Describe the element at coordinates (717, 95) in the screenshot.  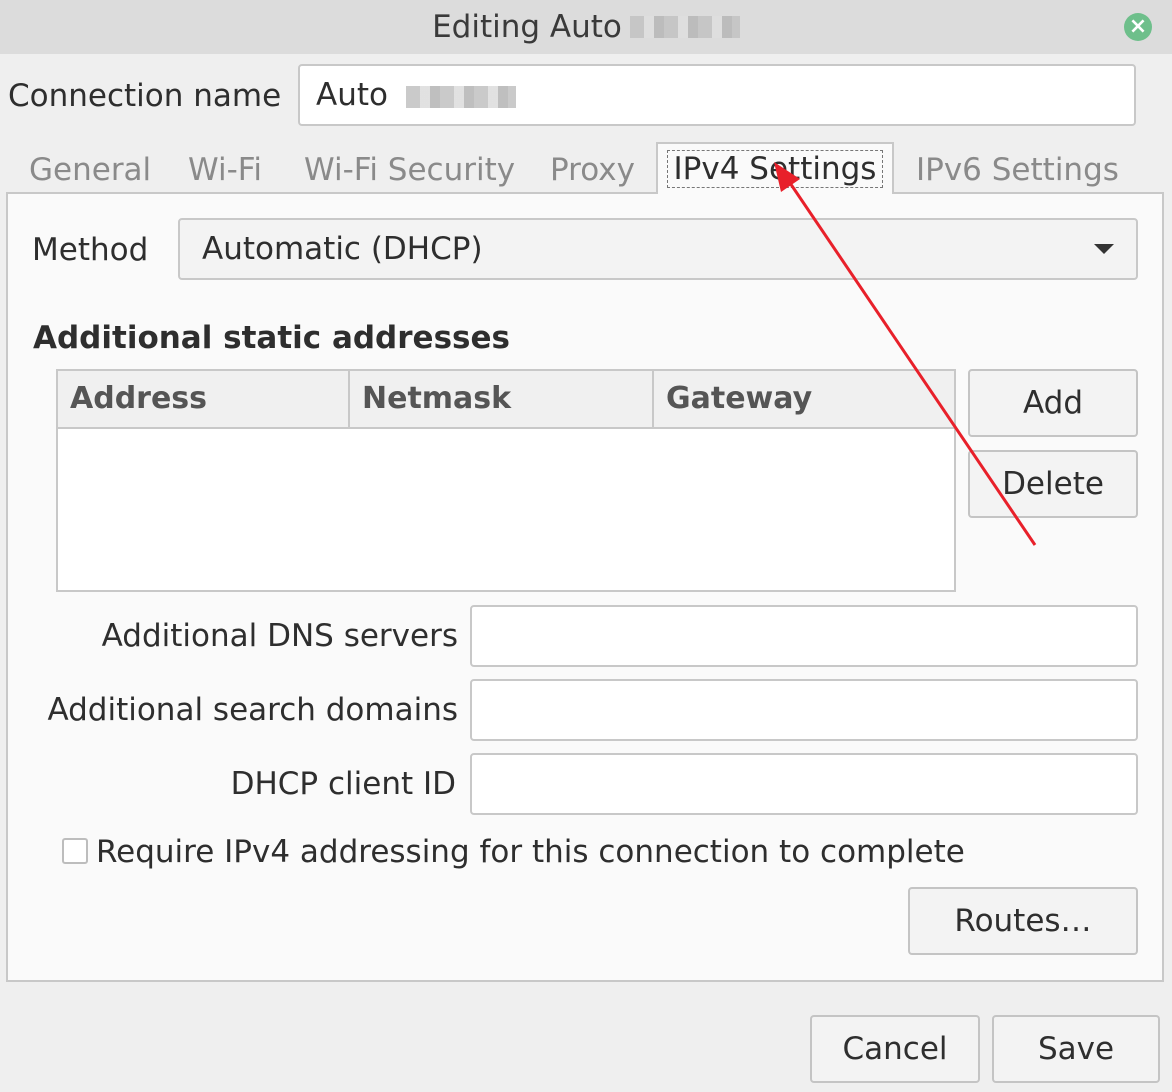
I see `connection-name-input: Auto` at that location.